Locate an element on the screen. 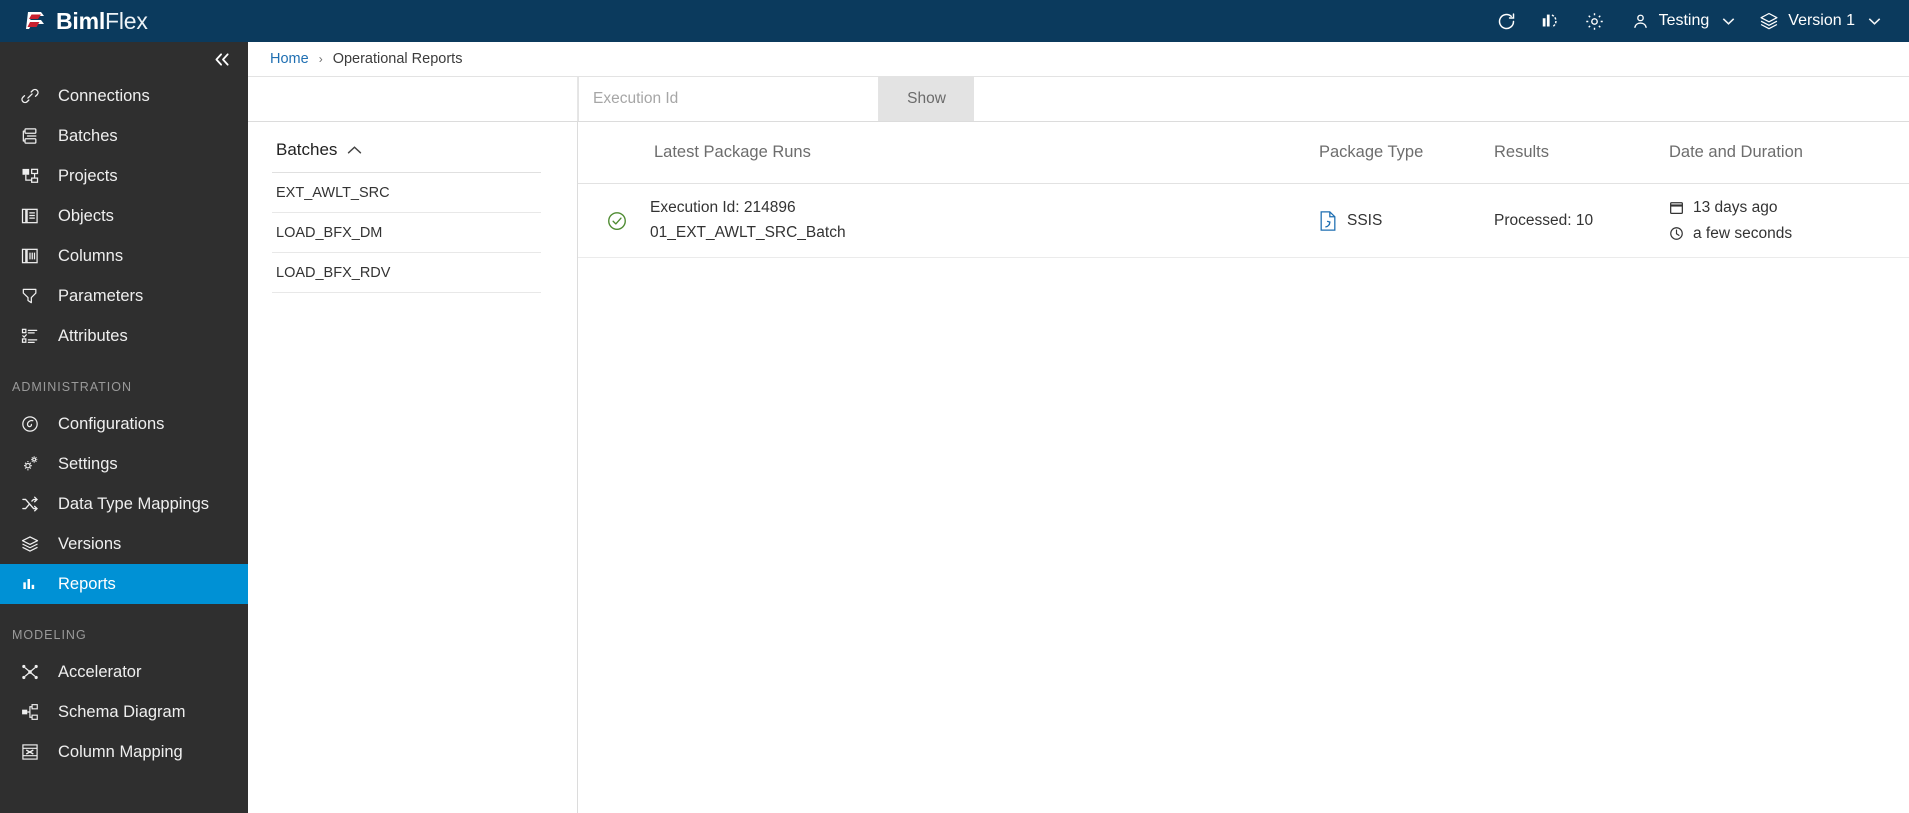 The width and height of the screenshot is (1909, 813). column-header-date-and-duration: Date and Duration is located at coordinates (1736, 152).